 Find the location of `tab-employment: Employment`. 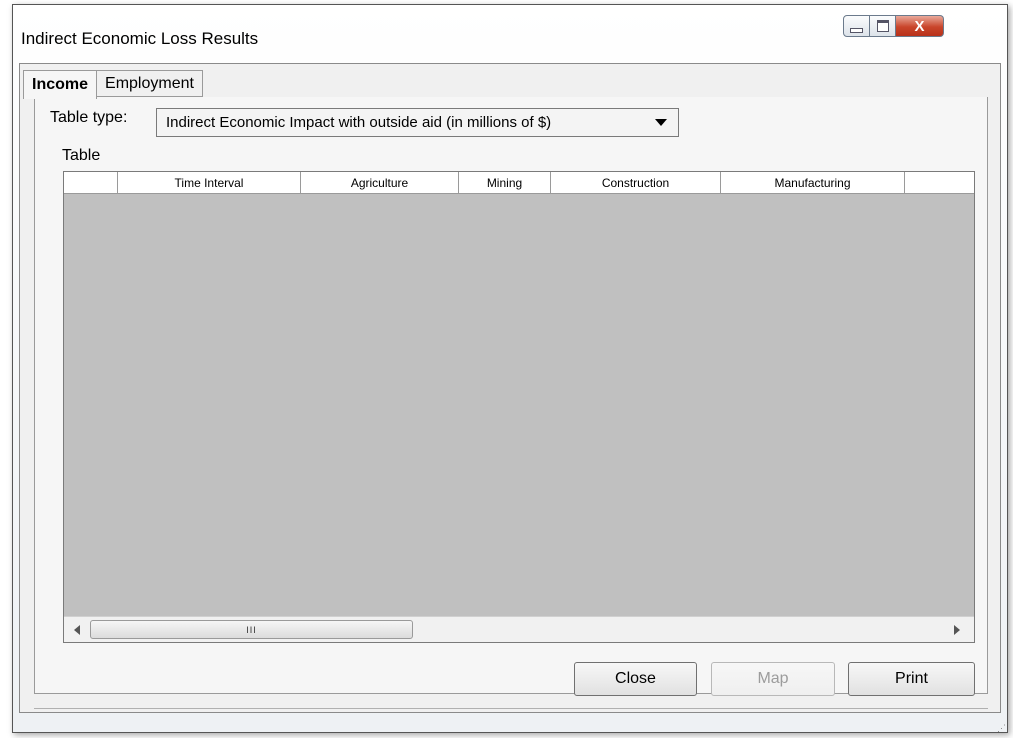

tab-employment: Employment is located at coordinates (150, 83).